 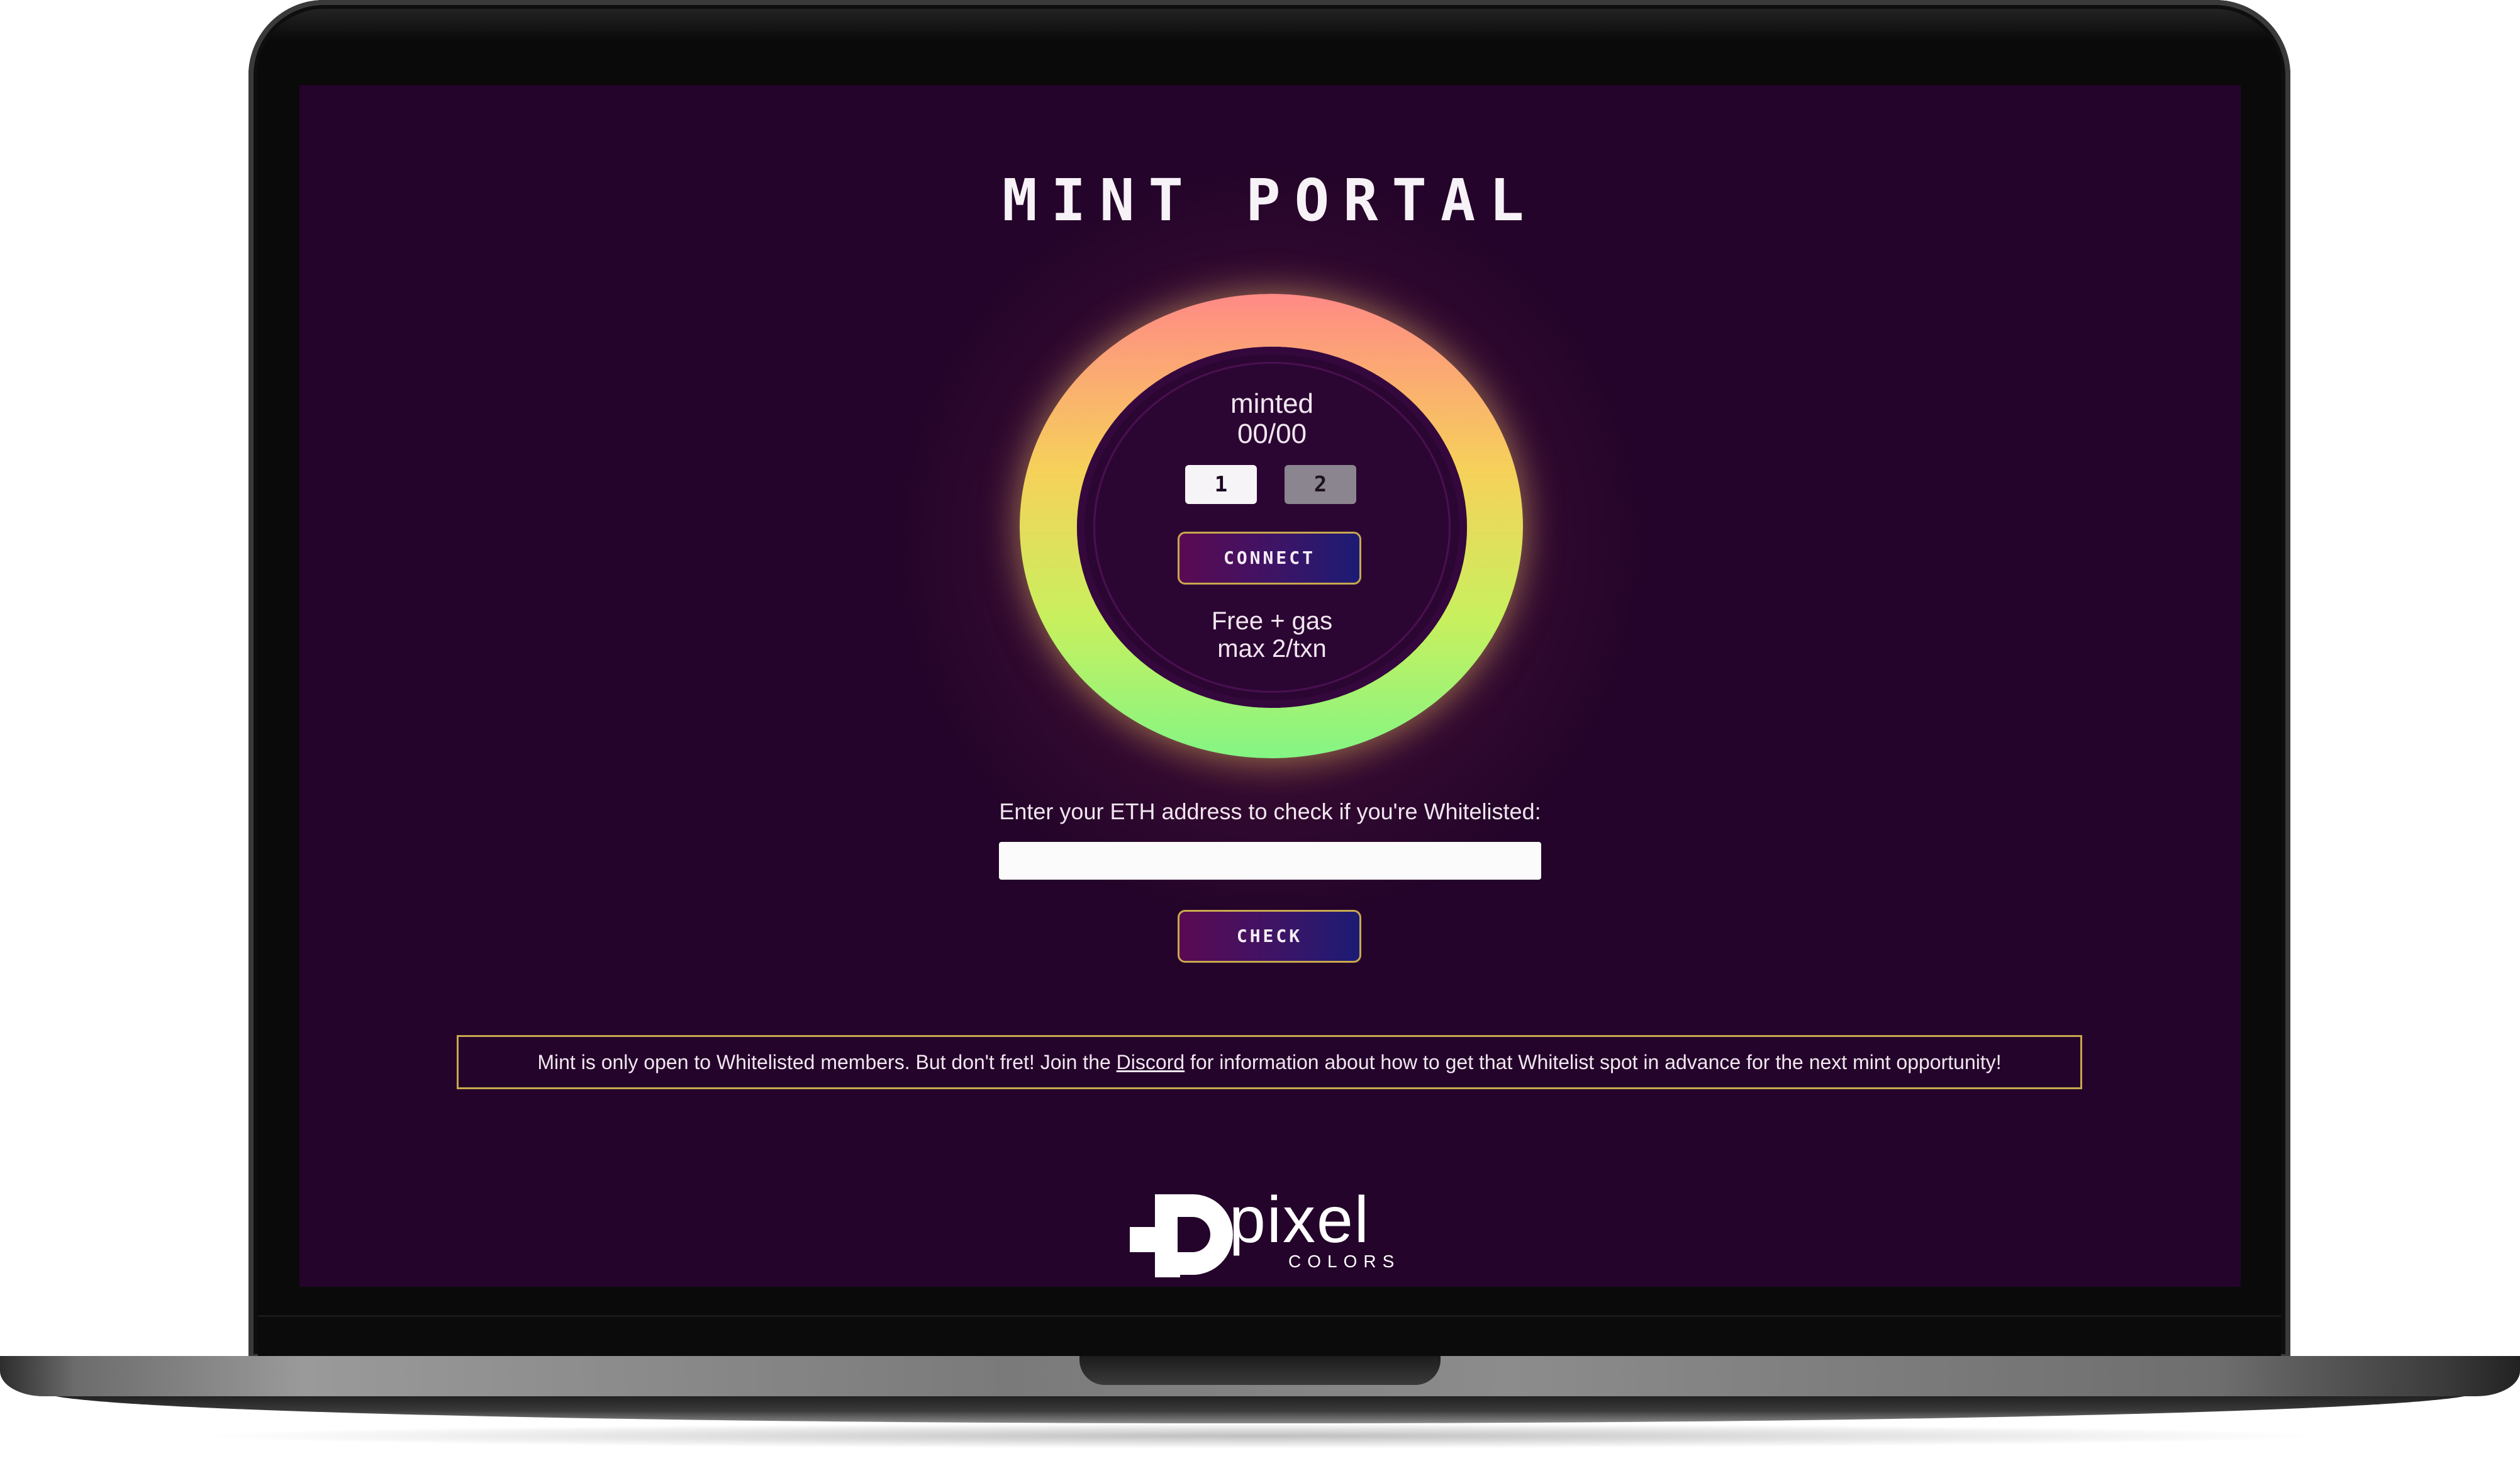 I want to click on eth-address-input, so click(x=1270, y=861).